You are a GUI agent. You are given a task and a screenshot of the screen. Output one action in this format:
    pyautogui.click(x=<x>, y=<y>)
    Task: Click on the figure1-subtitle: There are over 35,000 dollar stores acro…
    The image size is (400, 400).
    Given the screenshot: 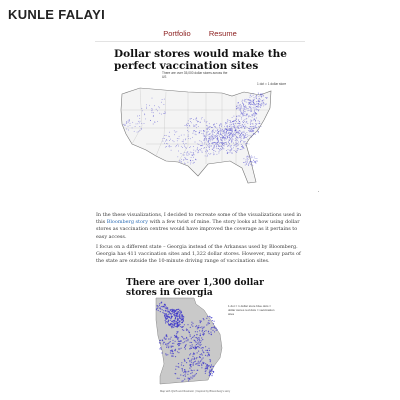 What is the action you would take?
    pyautogui.click(x=195, y=75)
    